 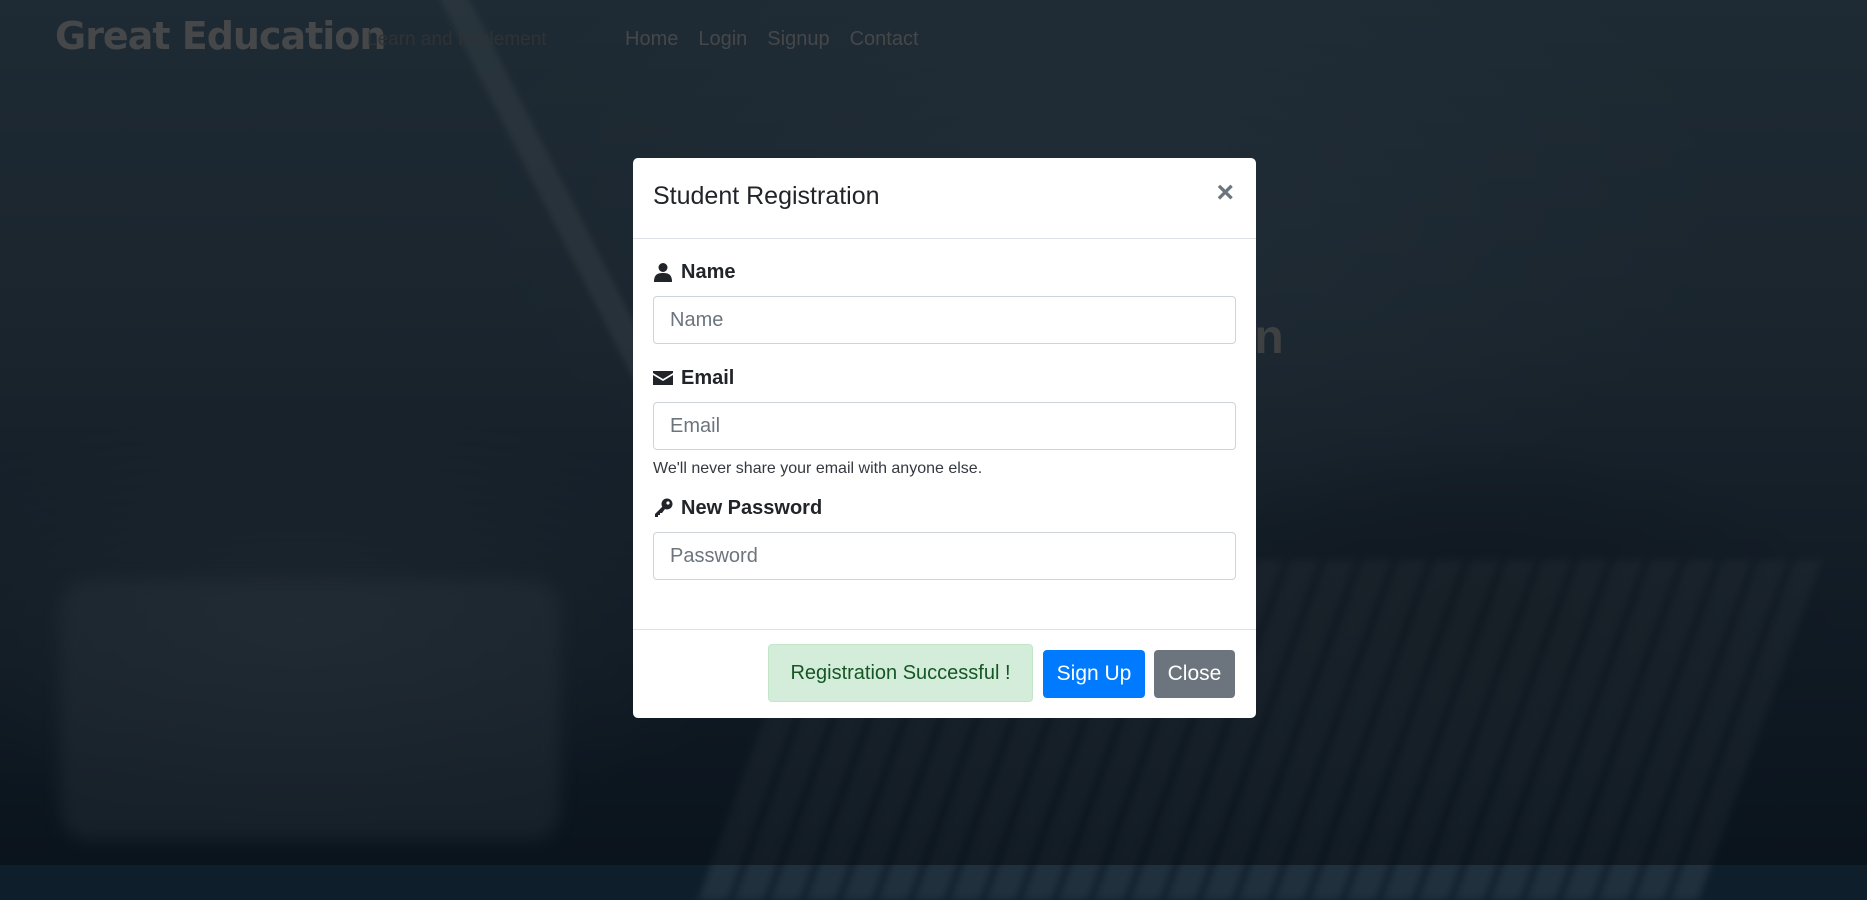 I want to click on envelope-icon, so click(x=663, y=378).